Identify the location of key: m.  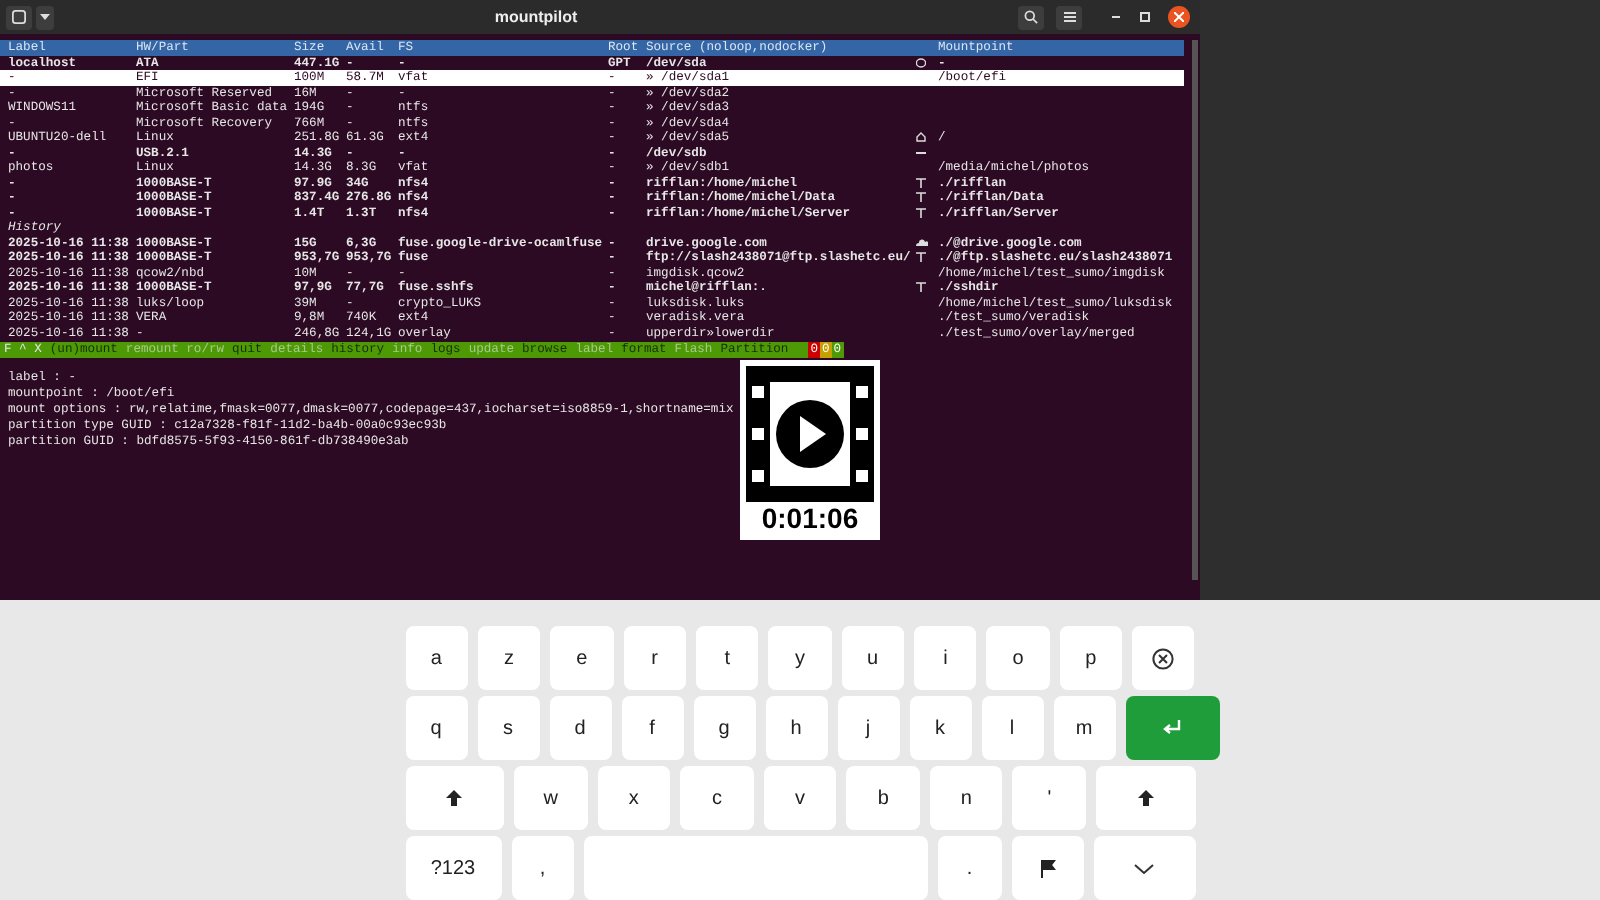
(1084, 728).